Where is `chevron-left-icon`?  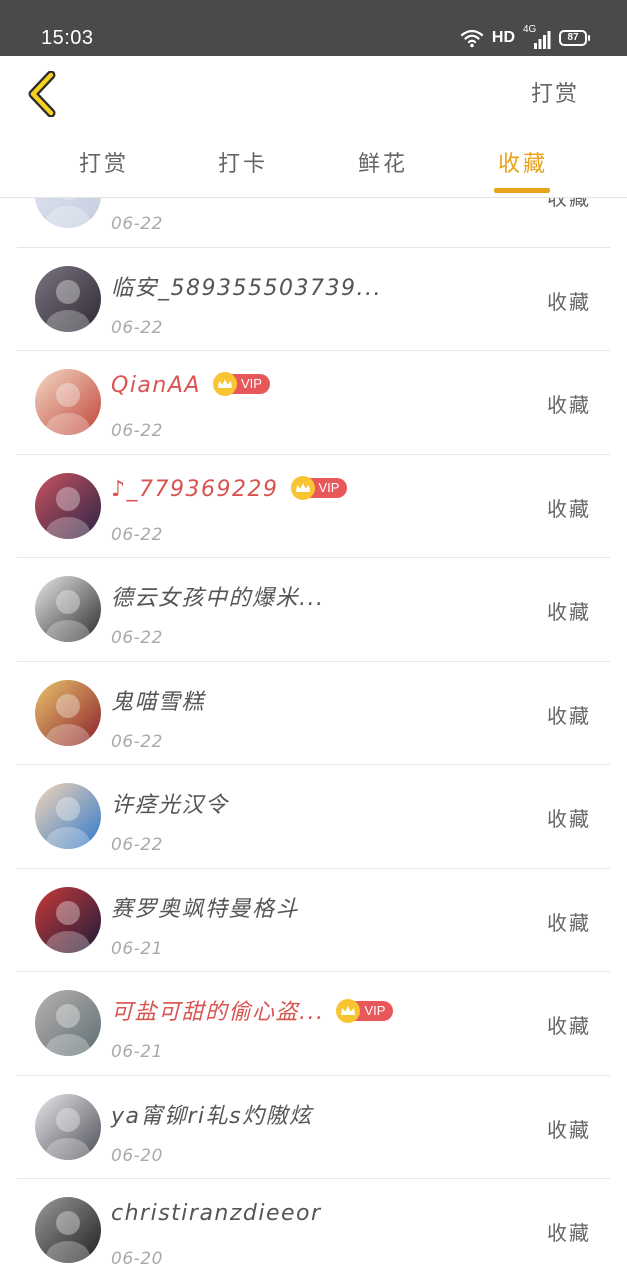 chevron-left-icon is located at coordinates (42, 94).